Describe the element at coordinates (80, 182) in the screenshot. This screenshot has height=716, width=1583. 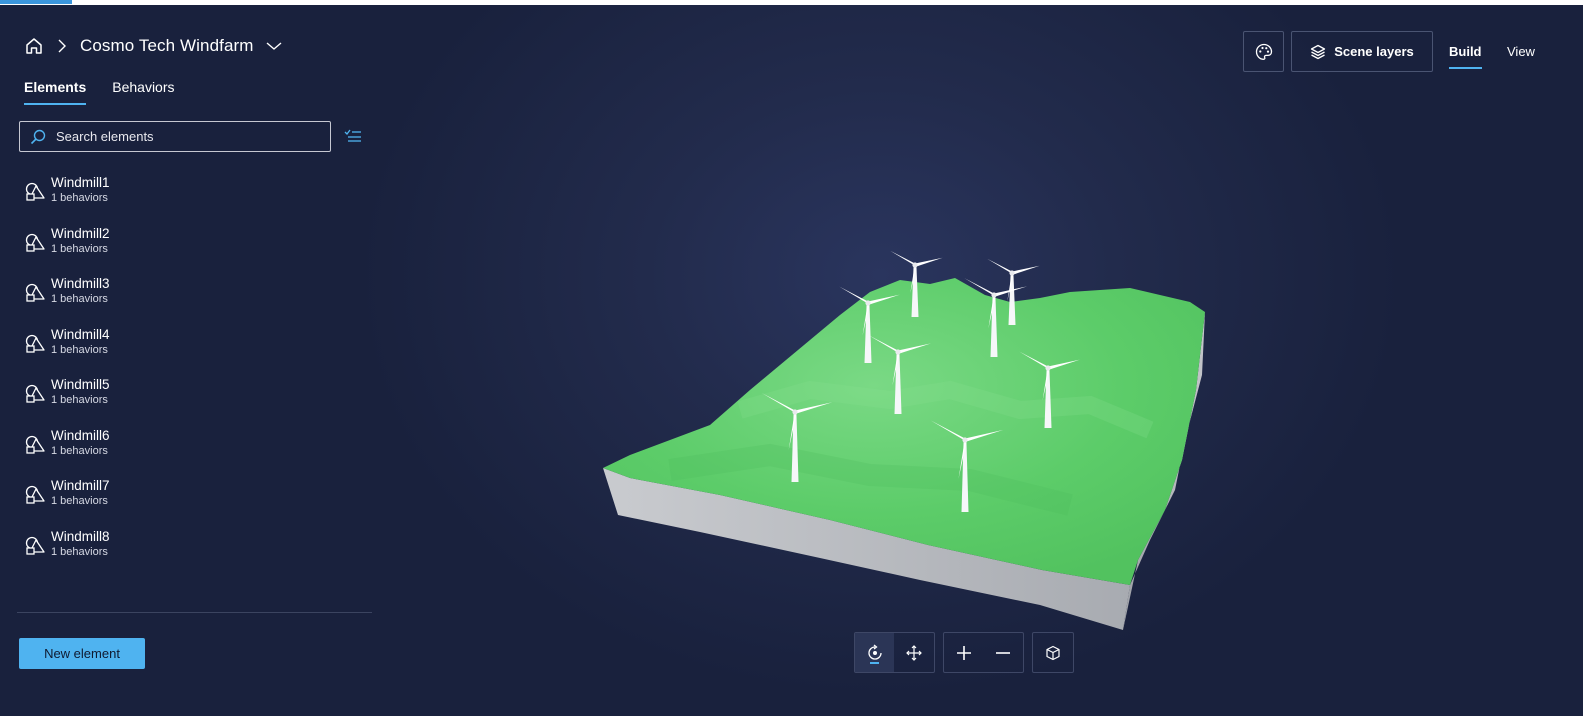
I see `element-name: Windmill1` at that location.